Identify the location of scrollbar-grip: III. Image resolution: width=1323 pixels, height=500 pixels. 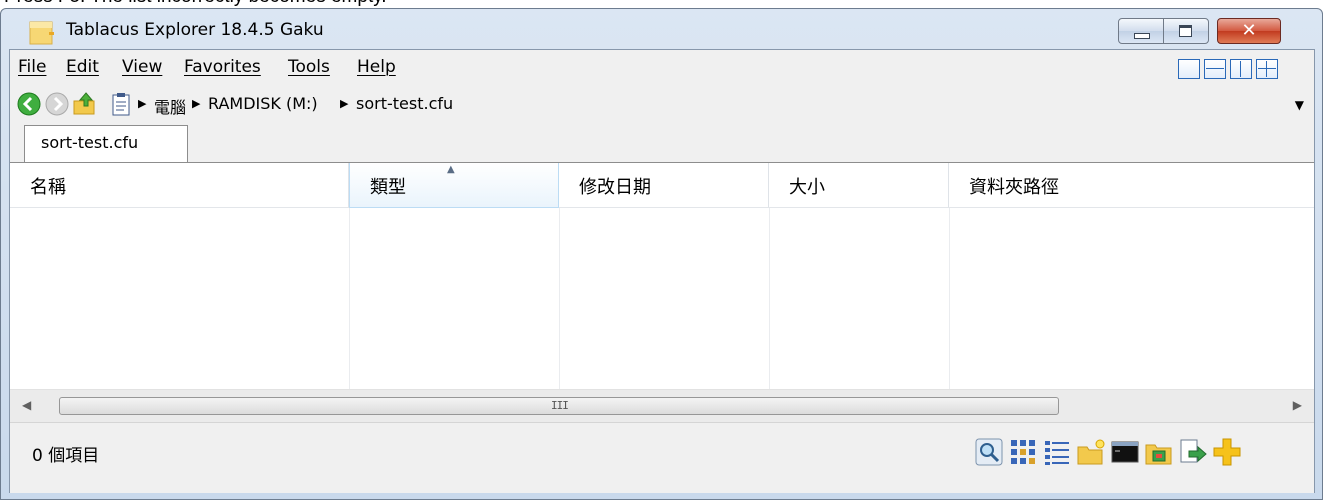
(560, 405).